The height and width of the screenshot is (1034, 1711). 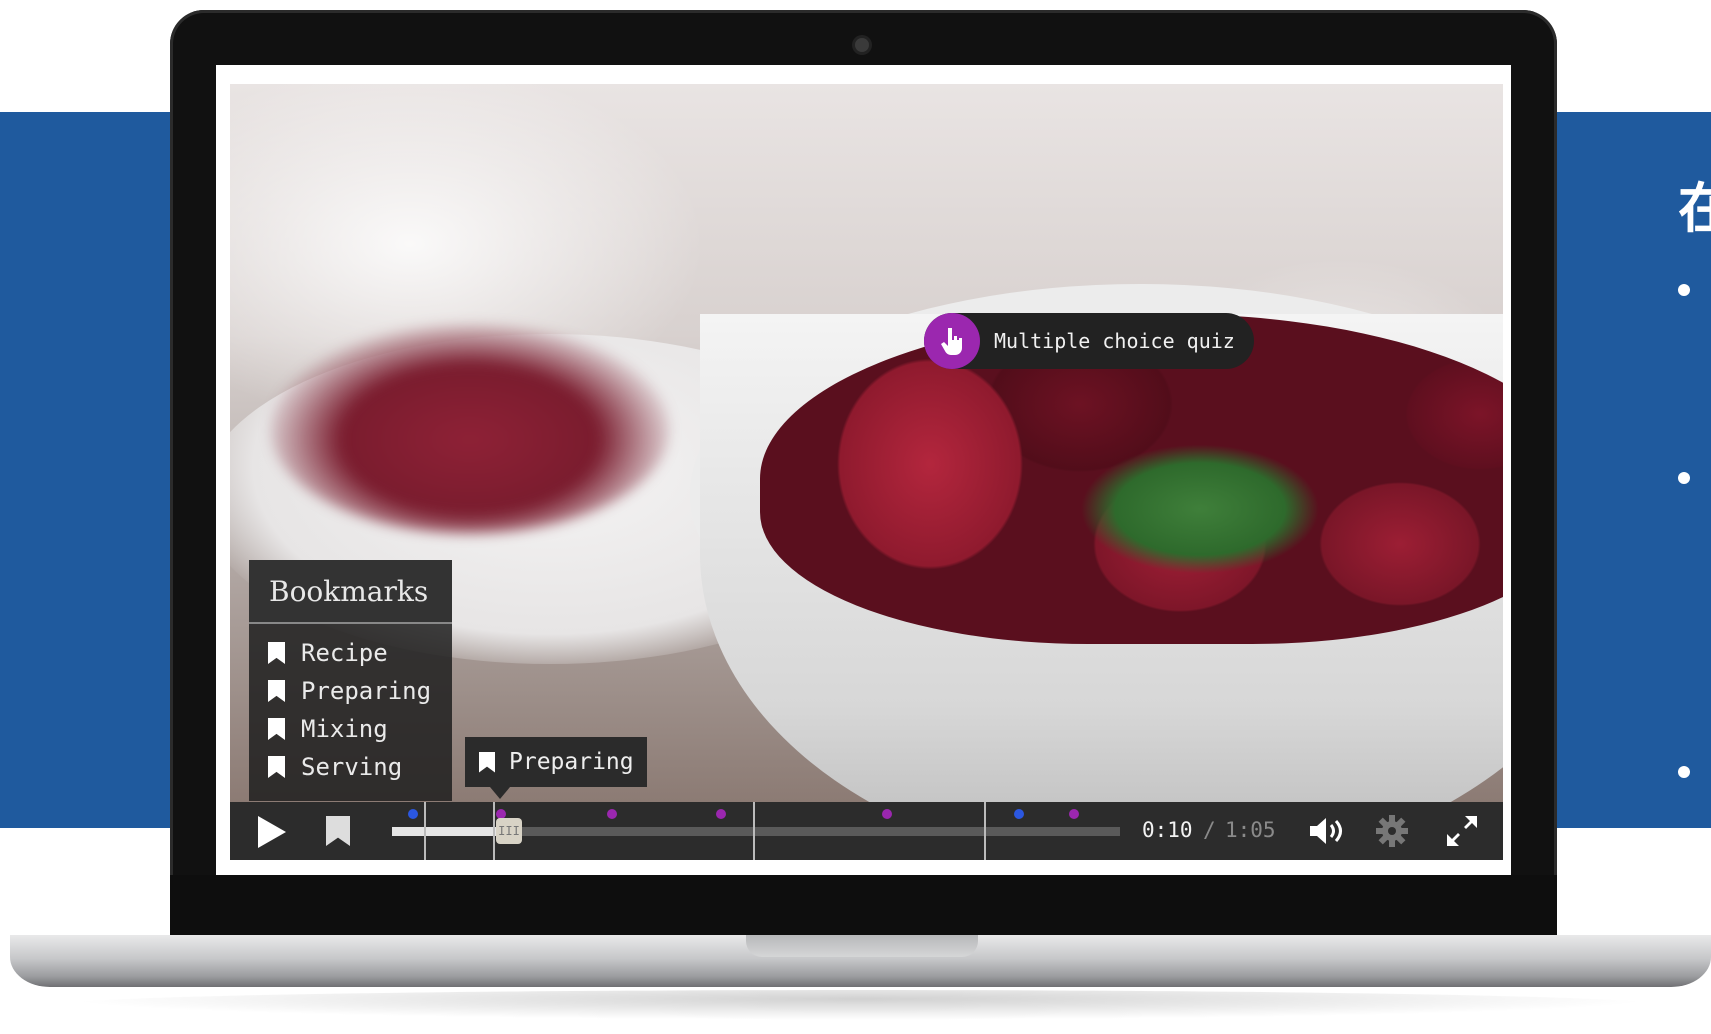 I want to click on strawberry-leaves-image, so click(x=1200, y=509).